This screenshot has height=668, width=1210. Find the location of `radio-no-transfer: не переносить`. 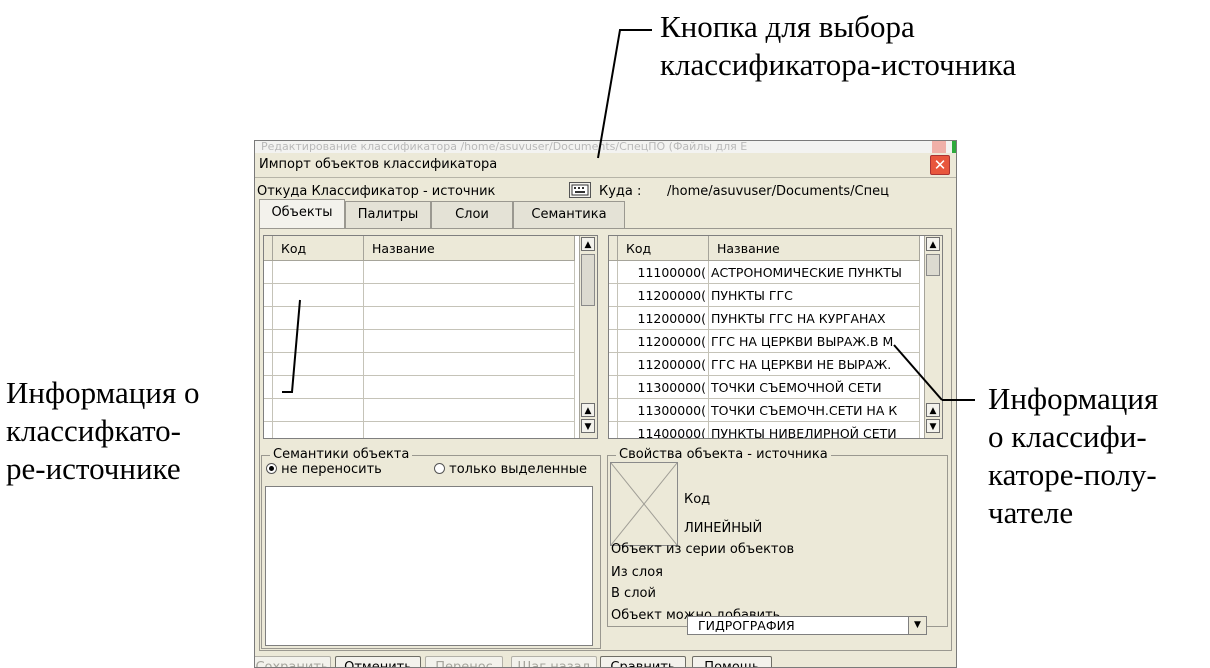

radio-no-transfer: не переносить is located at coordinates (324, 469).